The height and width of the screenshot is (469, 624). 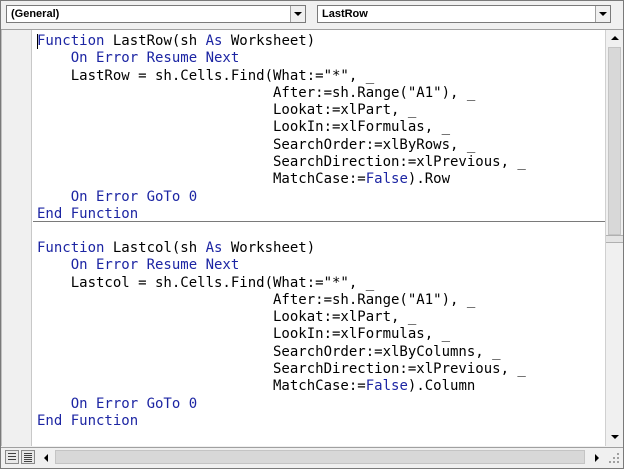 What do you see at coordinates (281, 421) in the screenshot?
I see `code-line: End Function` at bounding box center [281, 421].